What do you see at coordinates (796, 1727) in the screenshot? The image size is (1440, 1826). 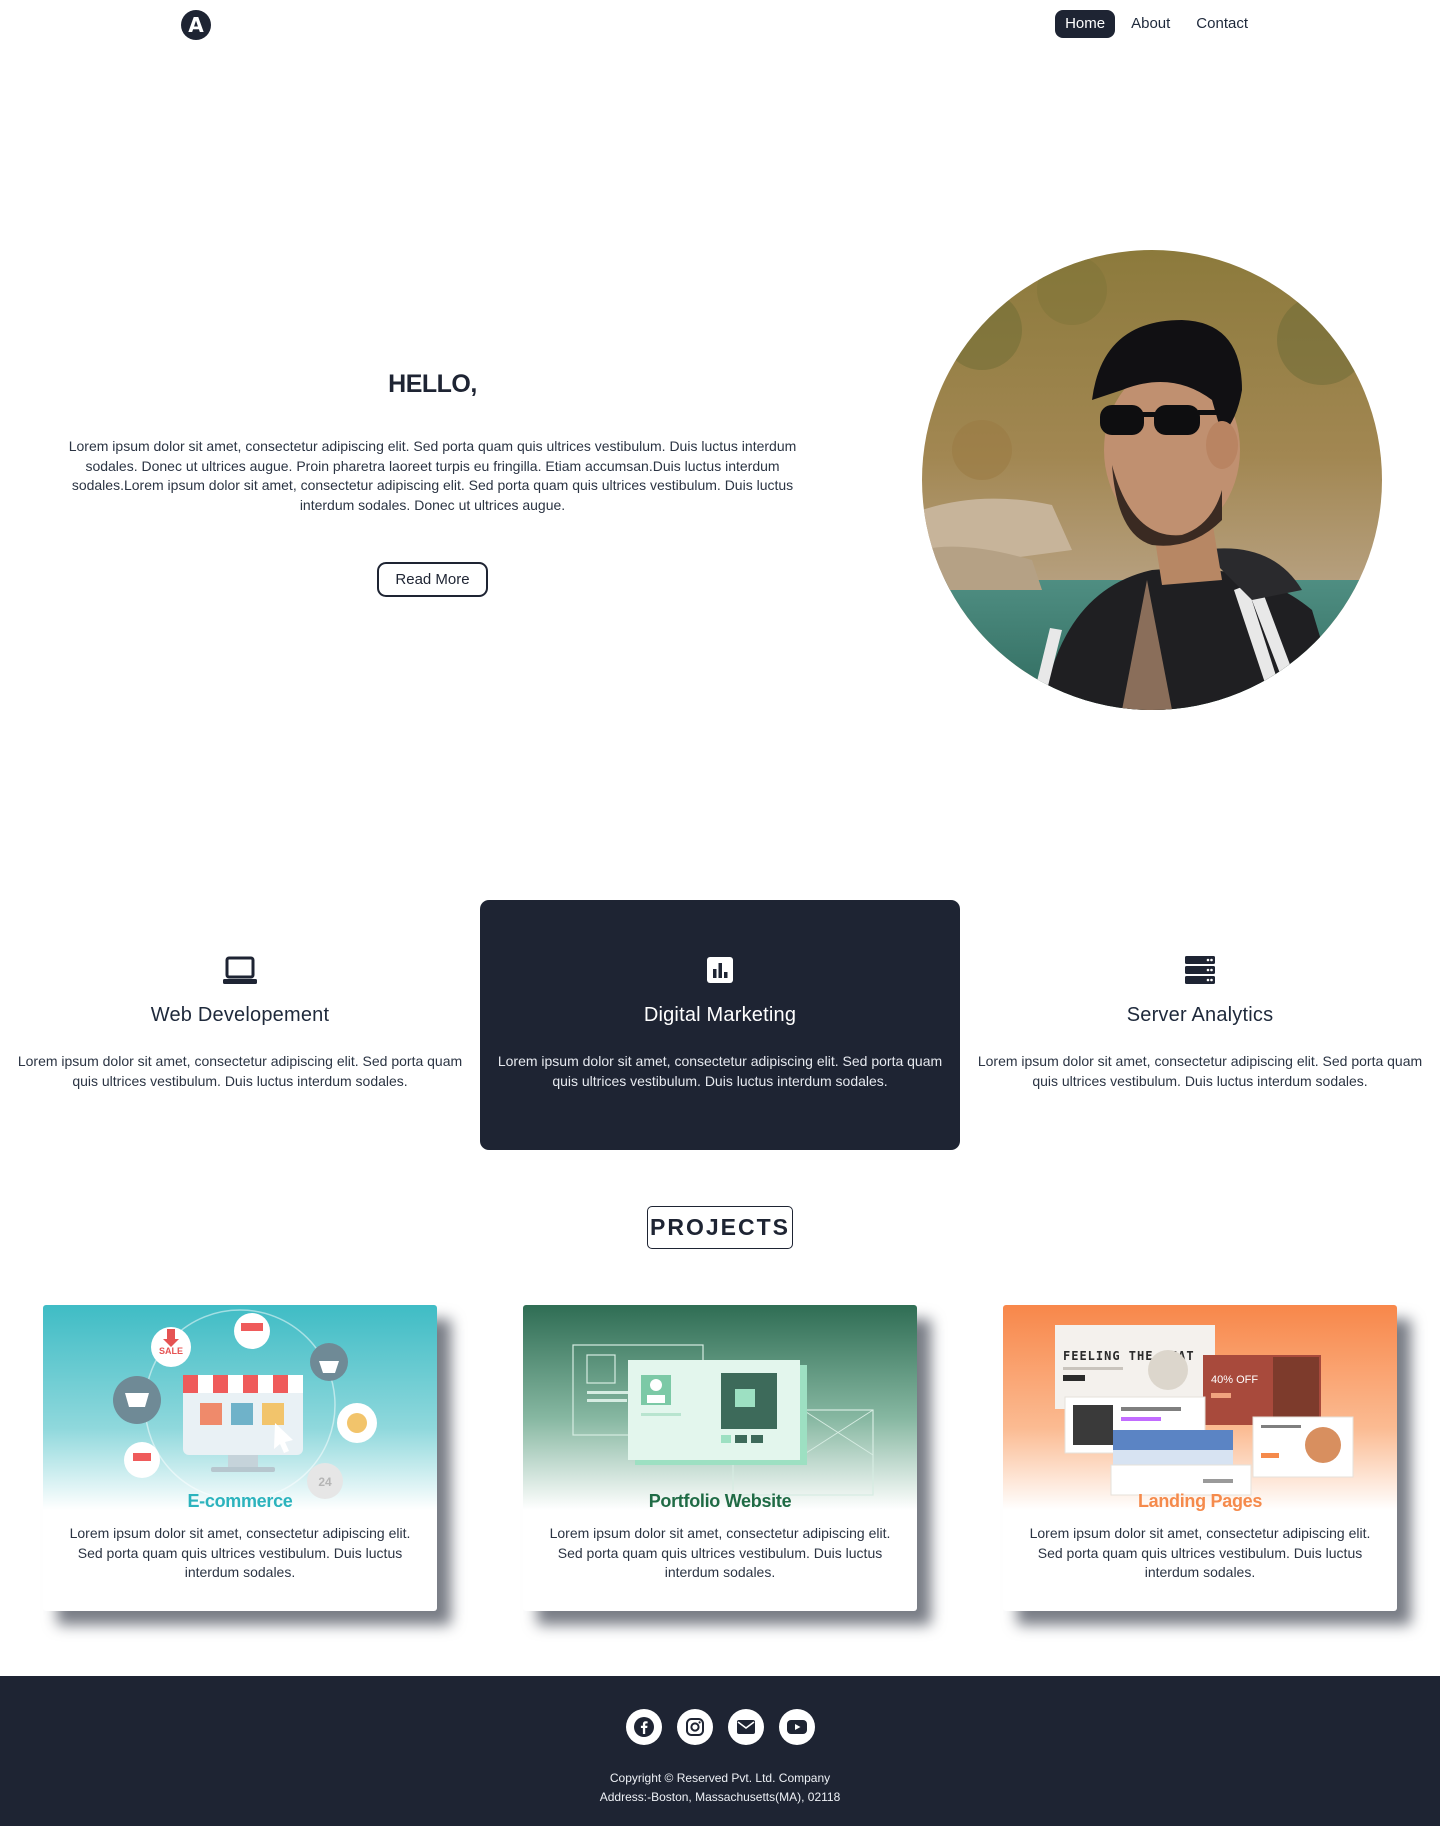 I see `youtube-icon` at bounding box center [796, 1727].